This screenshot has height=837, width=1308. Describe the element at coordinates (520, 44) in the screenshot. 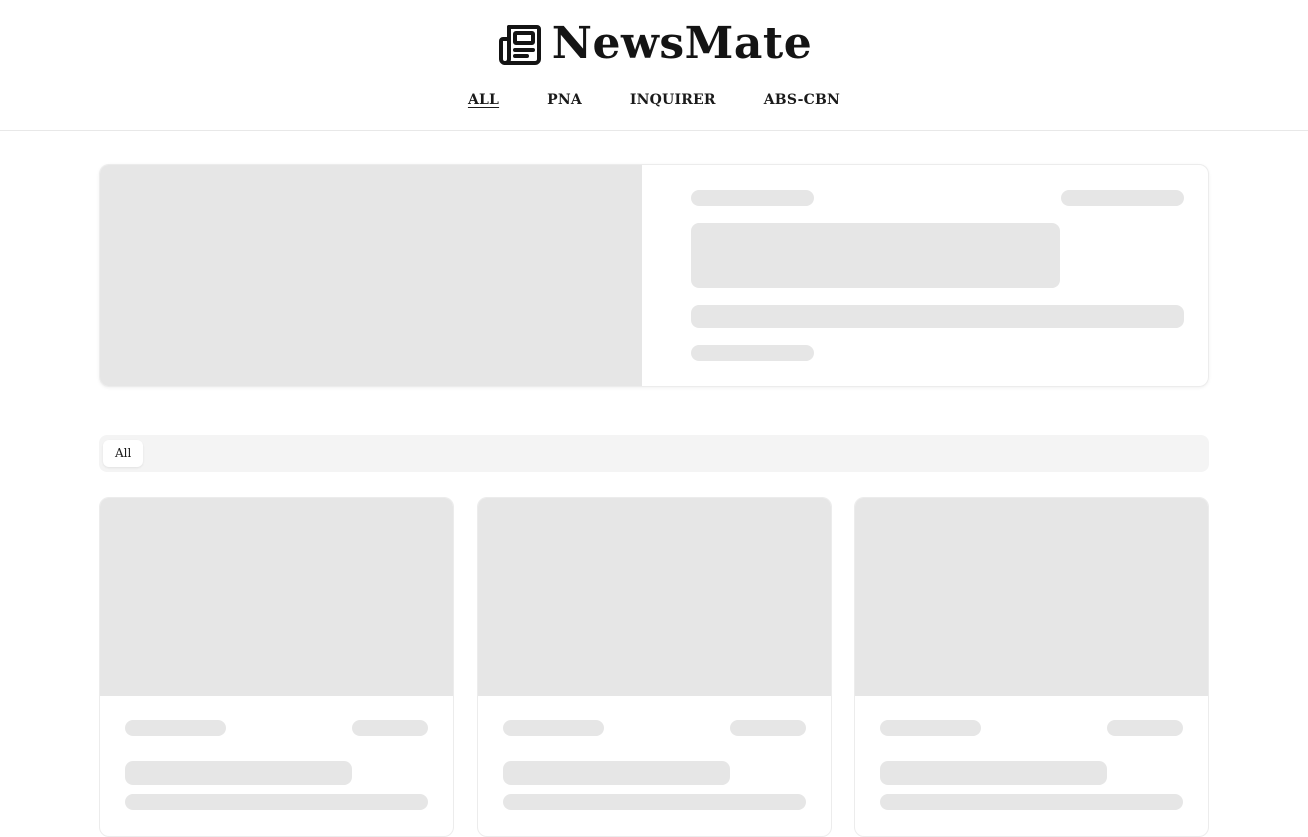

I see `newspaper-icon` at that location.